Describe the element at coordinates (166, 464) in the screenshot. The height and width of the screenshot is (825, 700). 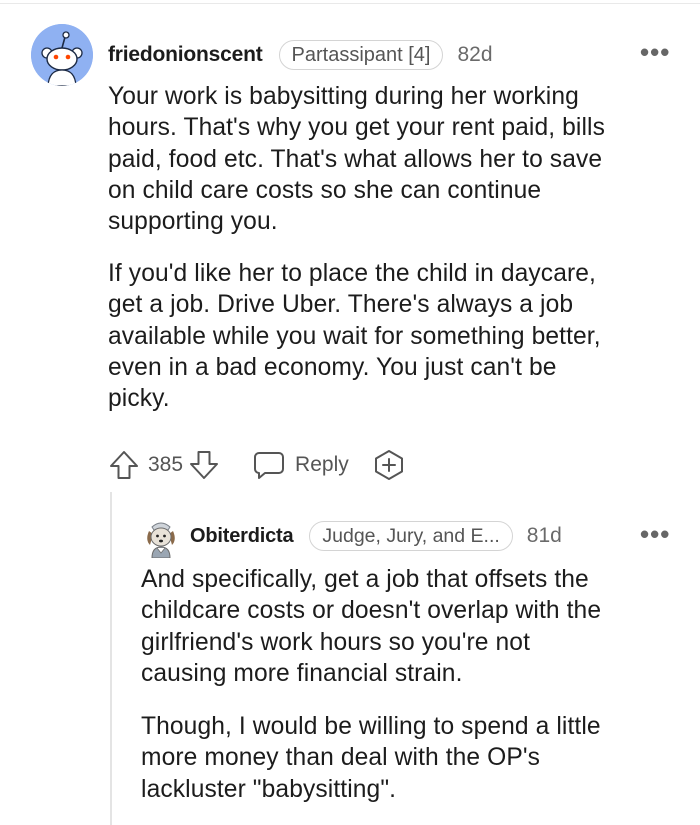
I see `vote-count: 385` at that location.